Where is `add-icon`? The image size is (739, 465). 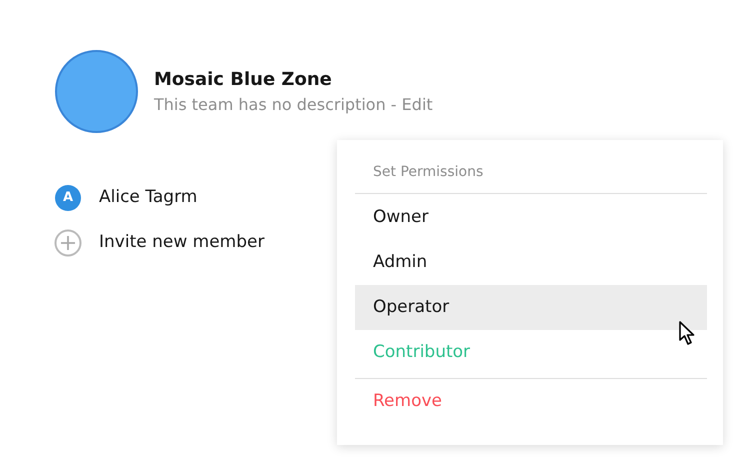 add-icon is located at coordinates (68, 243).